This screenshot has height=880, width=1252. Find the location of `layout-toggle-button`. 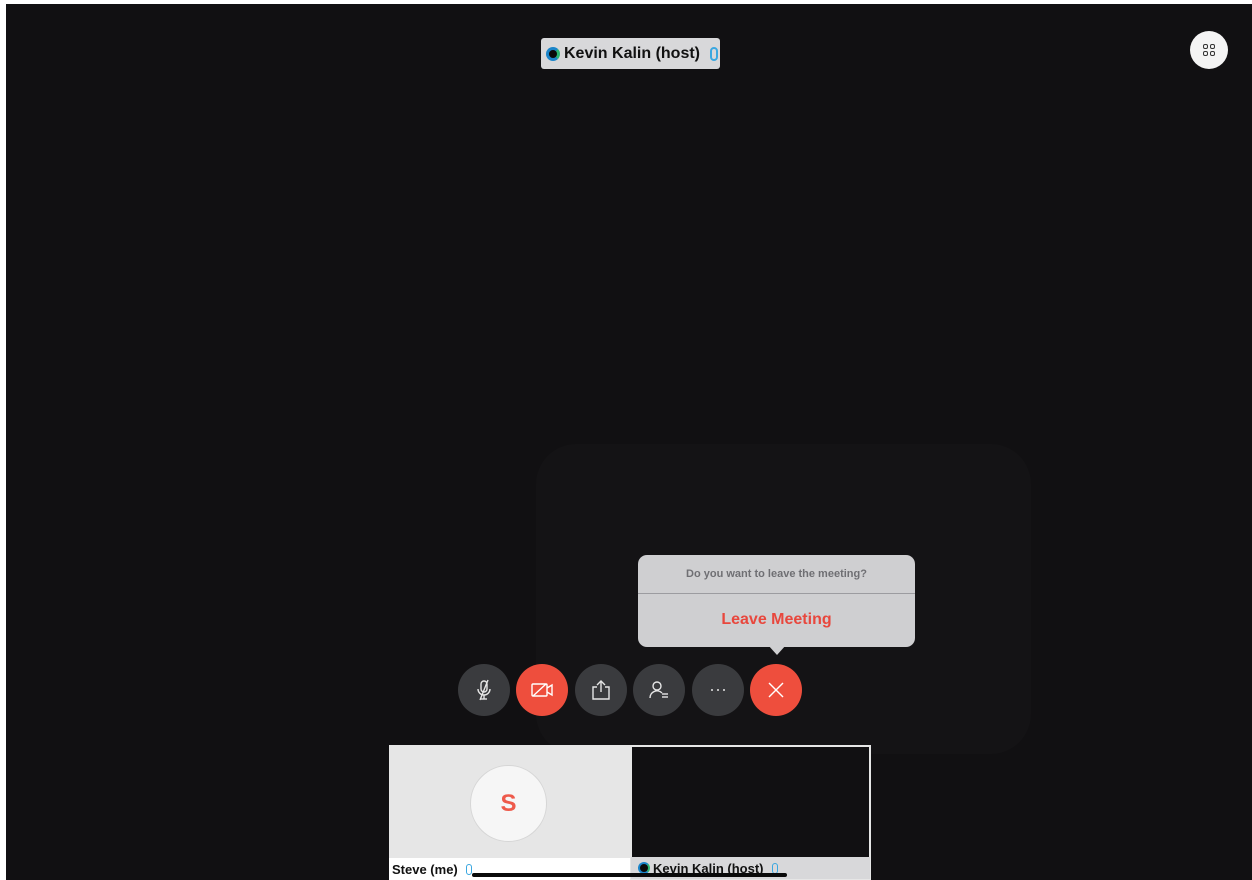

layout-toggle-button is located at coordinates (1209, 50).